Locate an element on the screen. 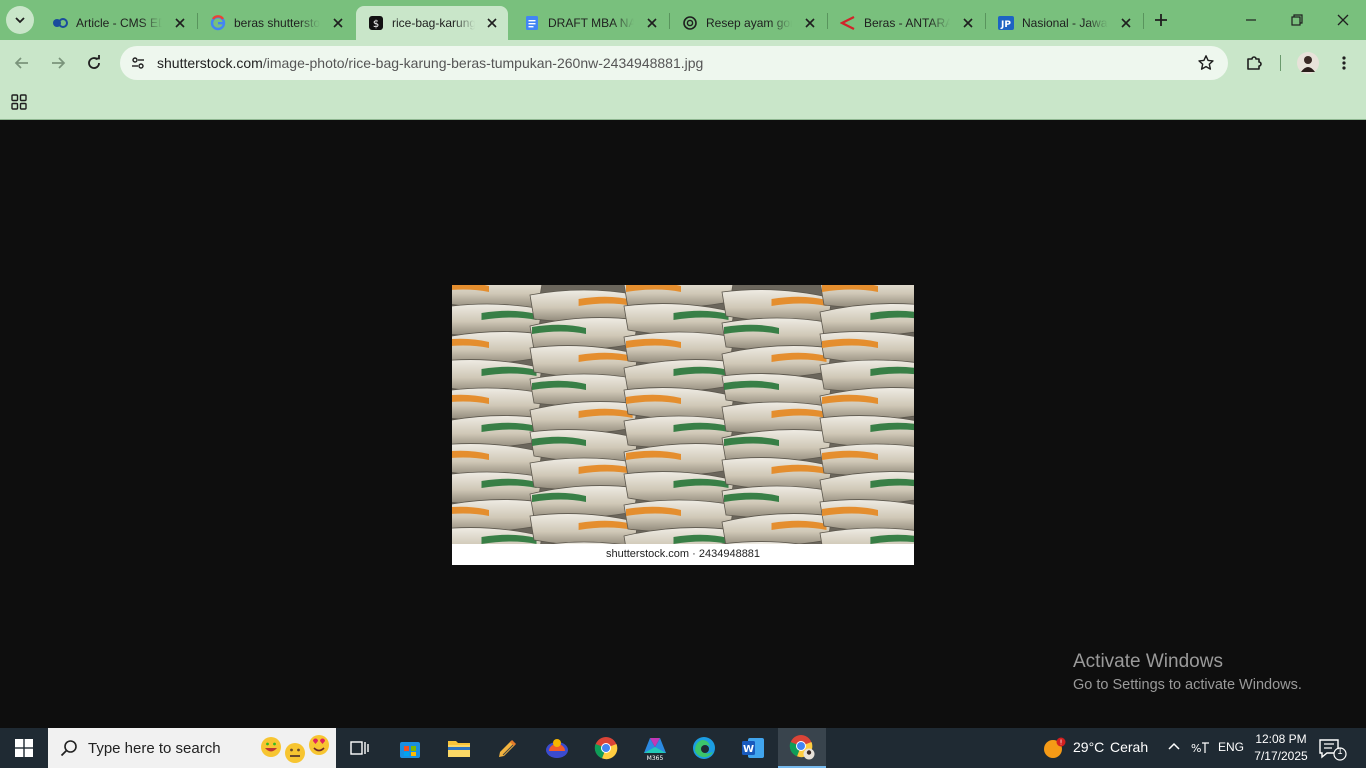 The height and width of the screenshot is (768, 1366). new-tab-button is located at coordinates (1161, 20).